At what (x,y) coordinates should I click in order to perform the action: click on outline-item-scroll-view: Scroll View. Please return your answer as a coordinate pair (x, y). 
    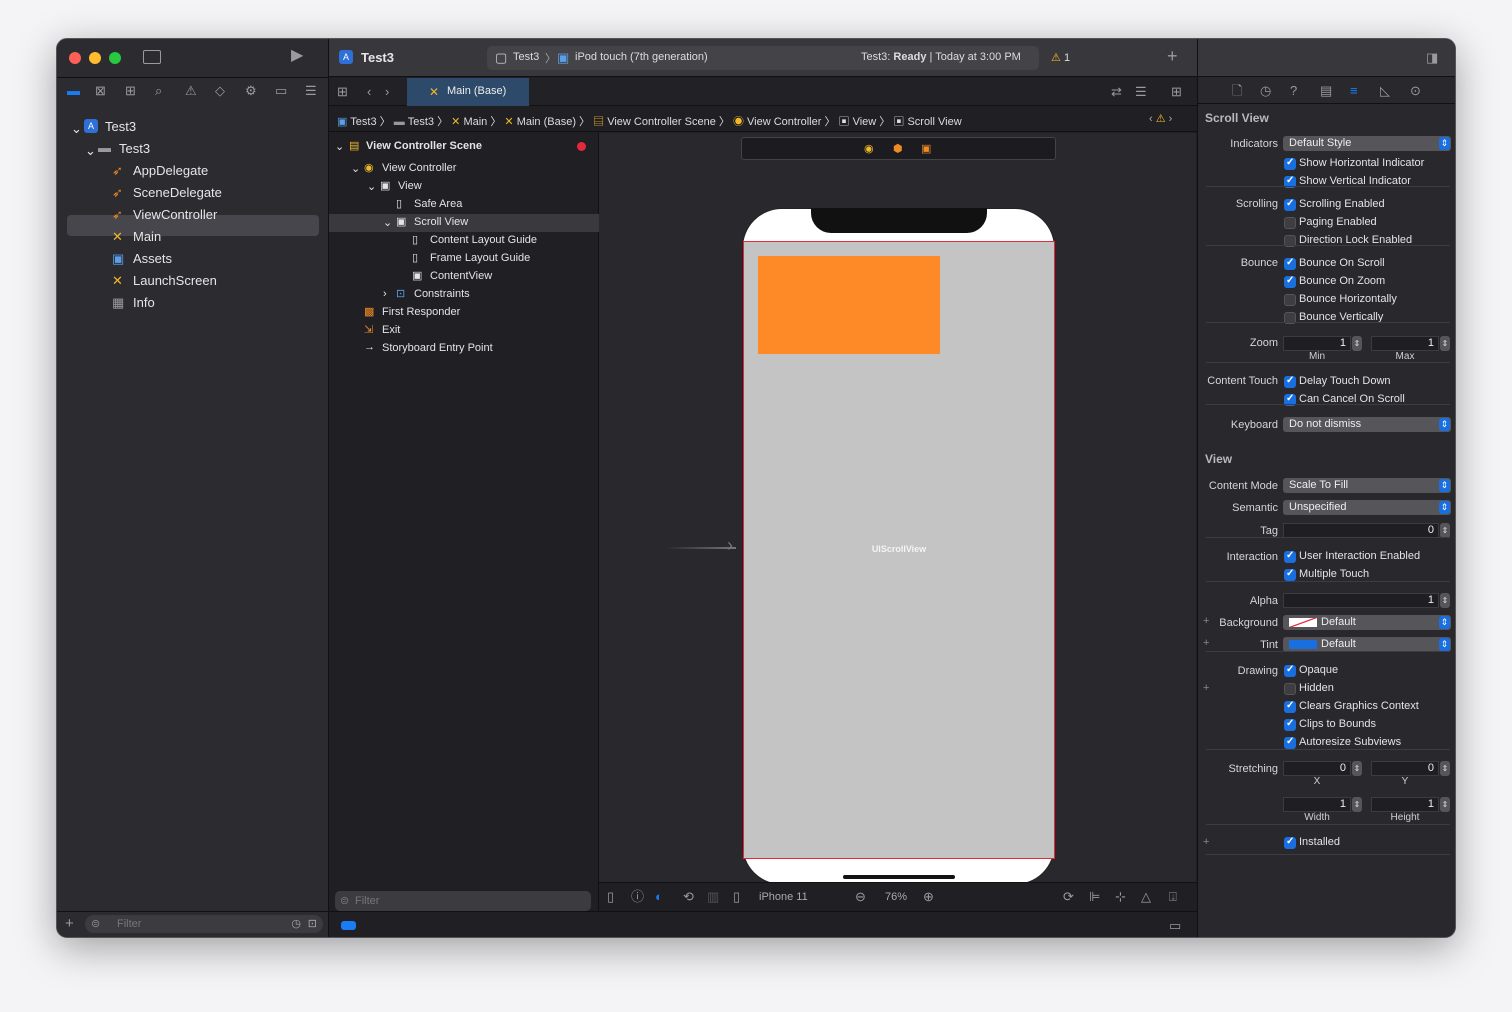
    Looking at the image, I should click on (441, 222).